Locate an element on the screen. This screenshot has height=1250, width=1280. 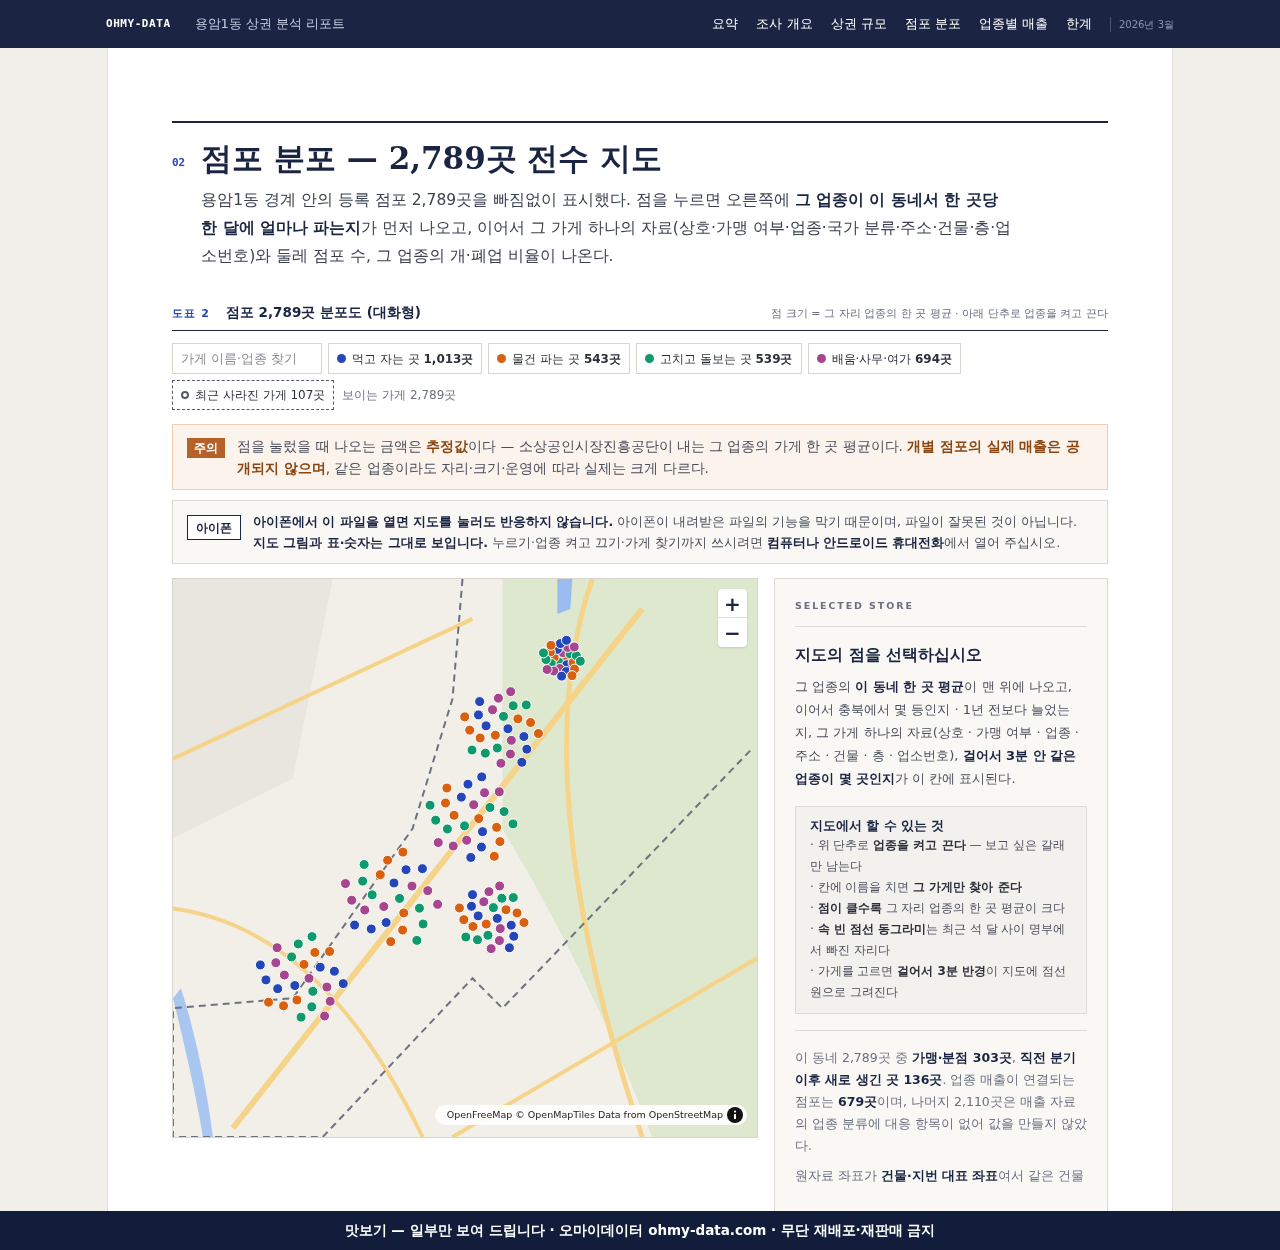
nav-link: 점포 분포 is located at coordinates (932, 24).